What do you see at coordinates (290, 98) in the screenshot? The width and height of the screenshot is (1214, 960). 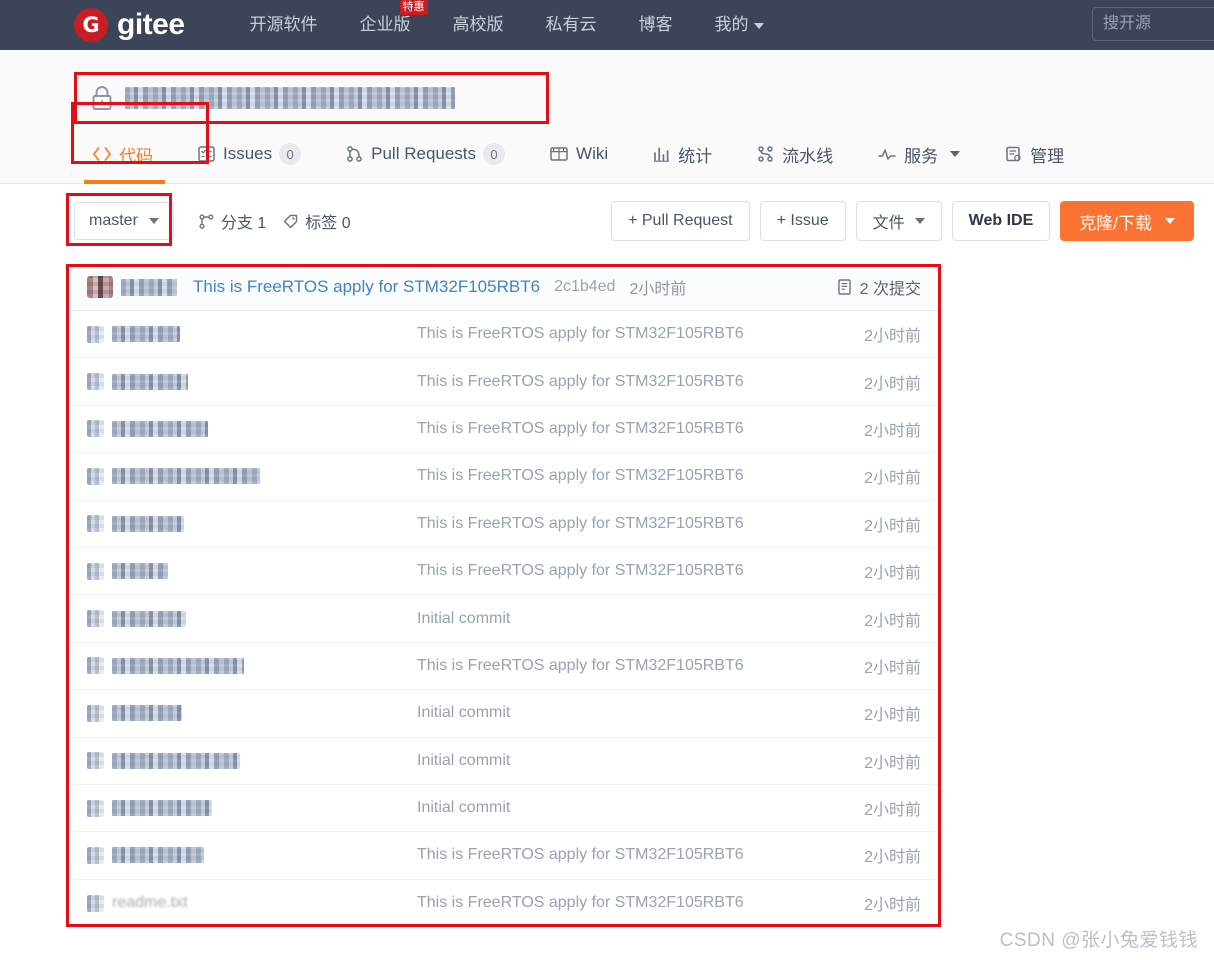 I see `repository-name-obscured` at bounding box center [290, 98].